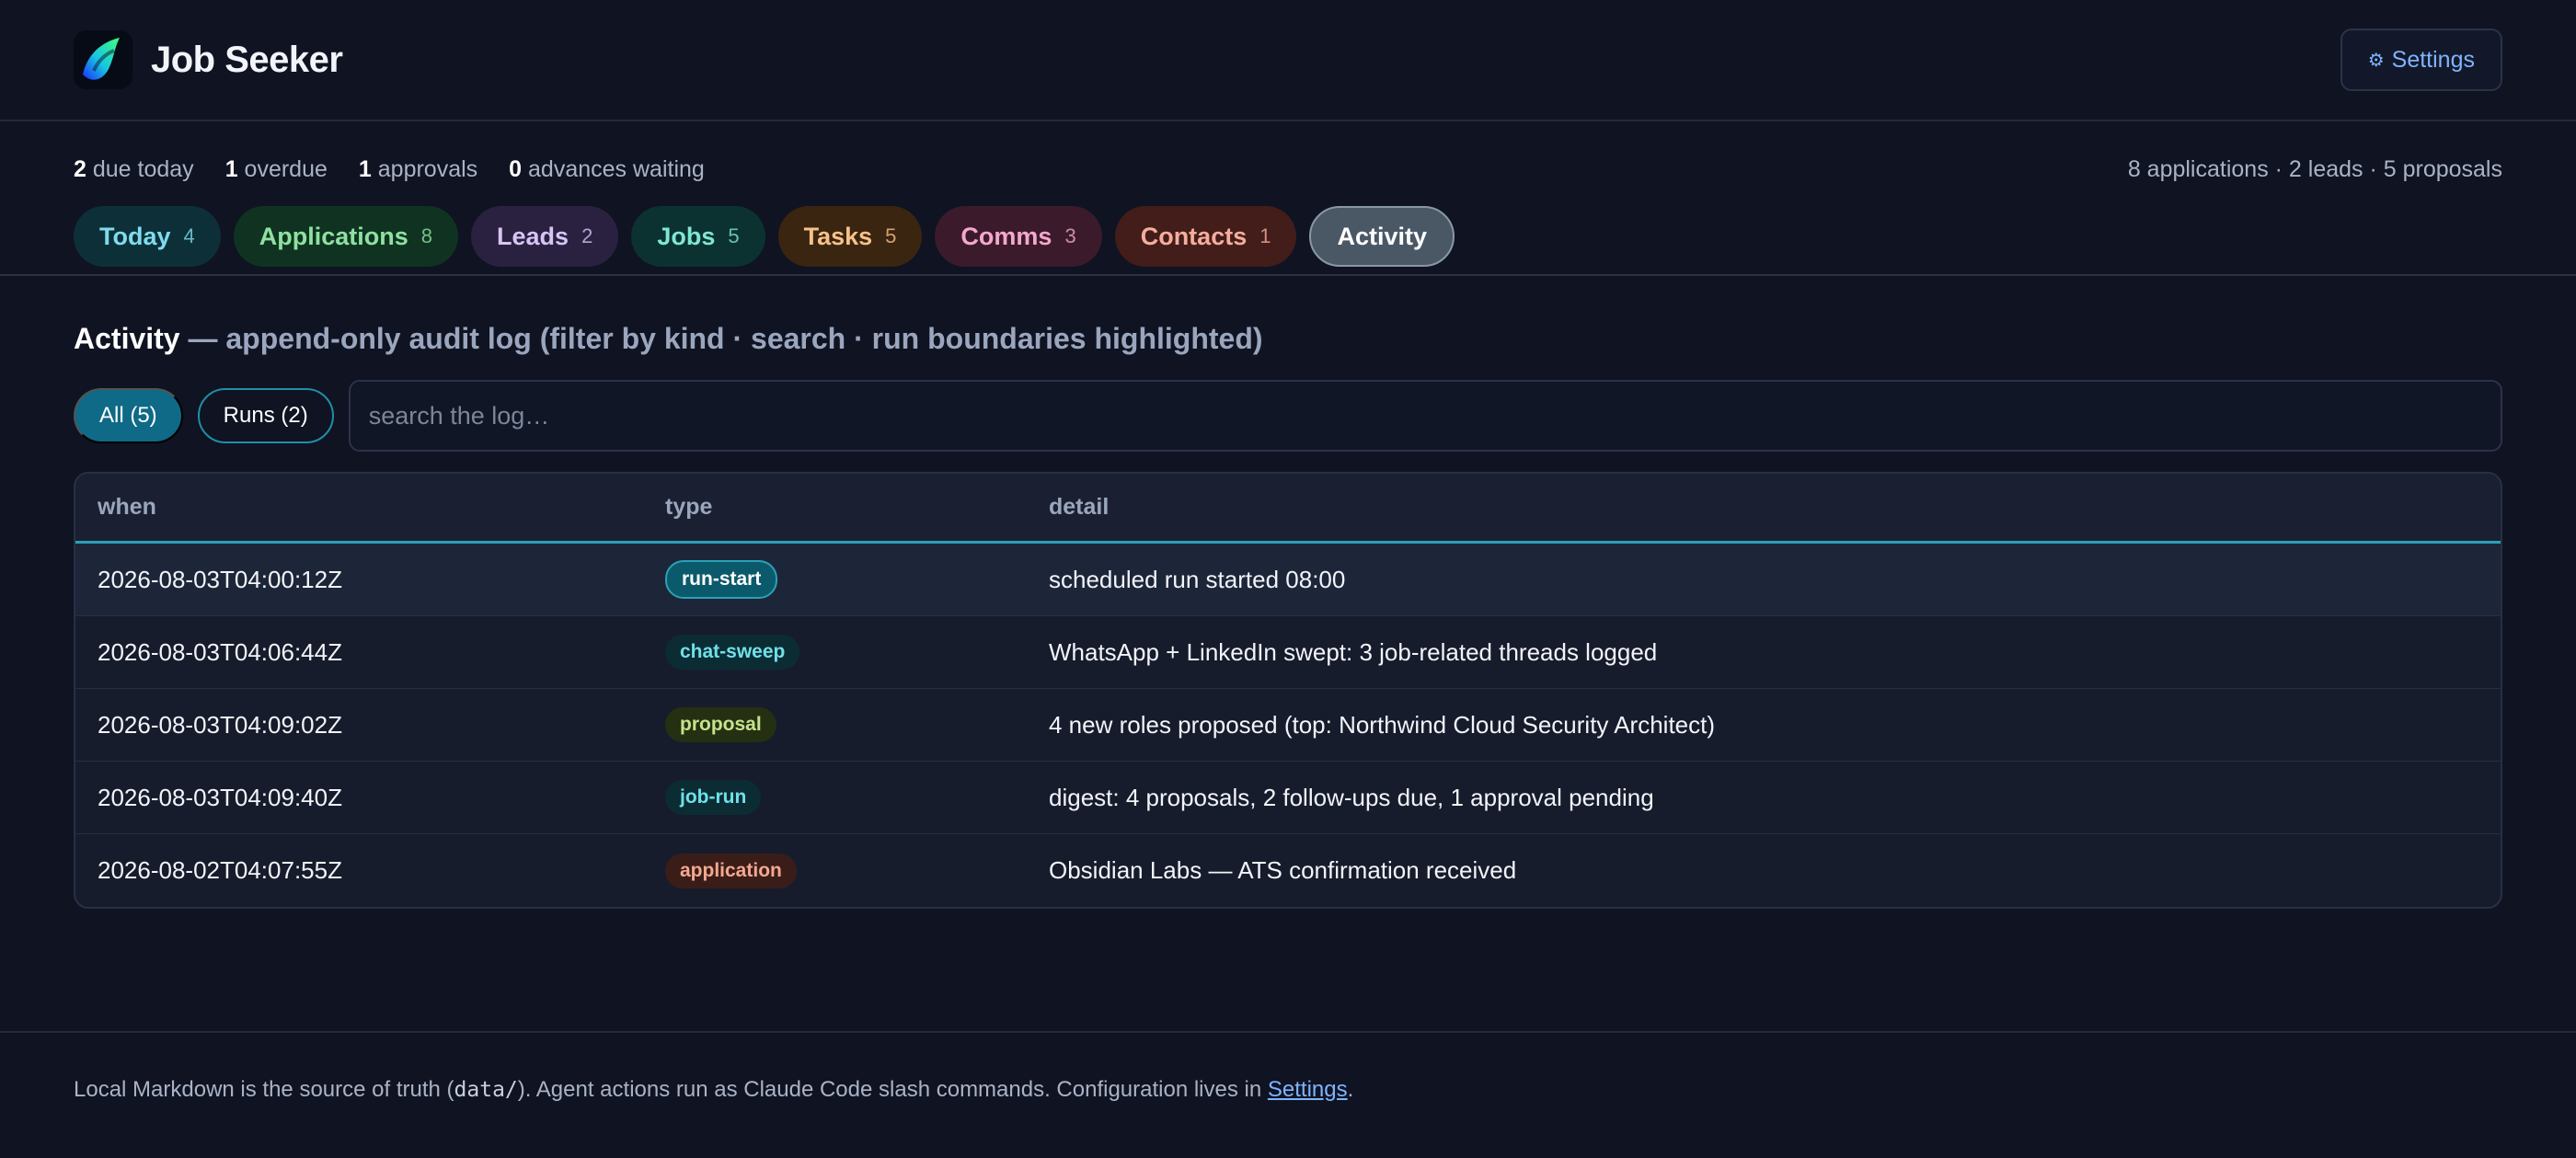 The width and height of the screenshot is (2576, 1158). I want to click on filter-bar: All (5) Runs (2), so click(1288, 416).